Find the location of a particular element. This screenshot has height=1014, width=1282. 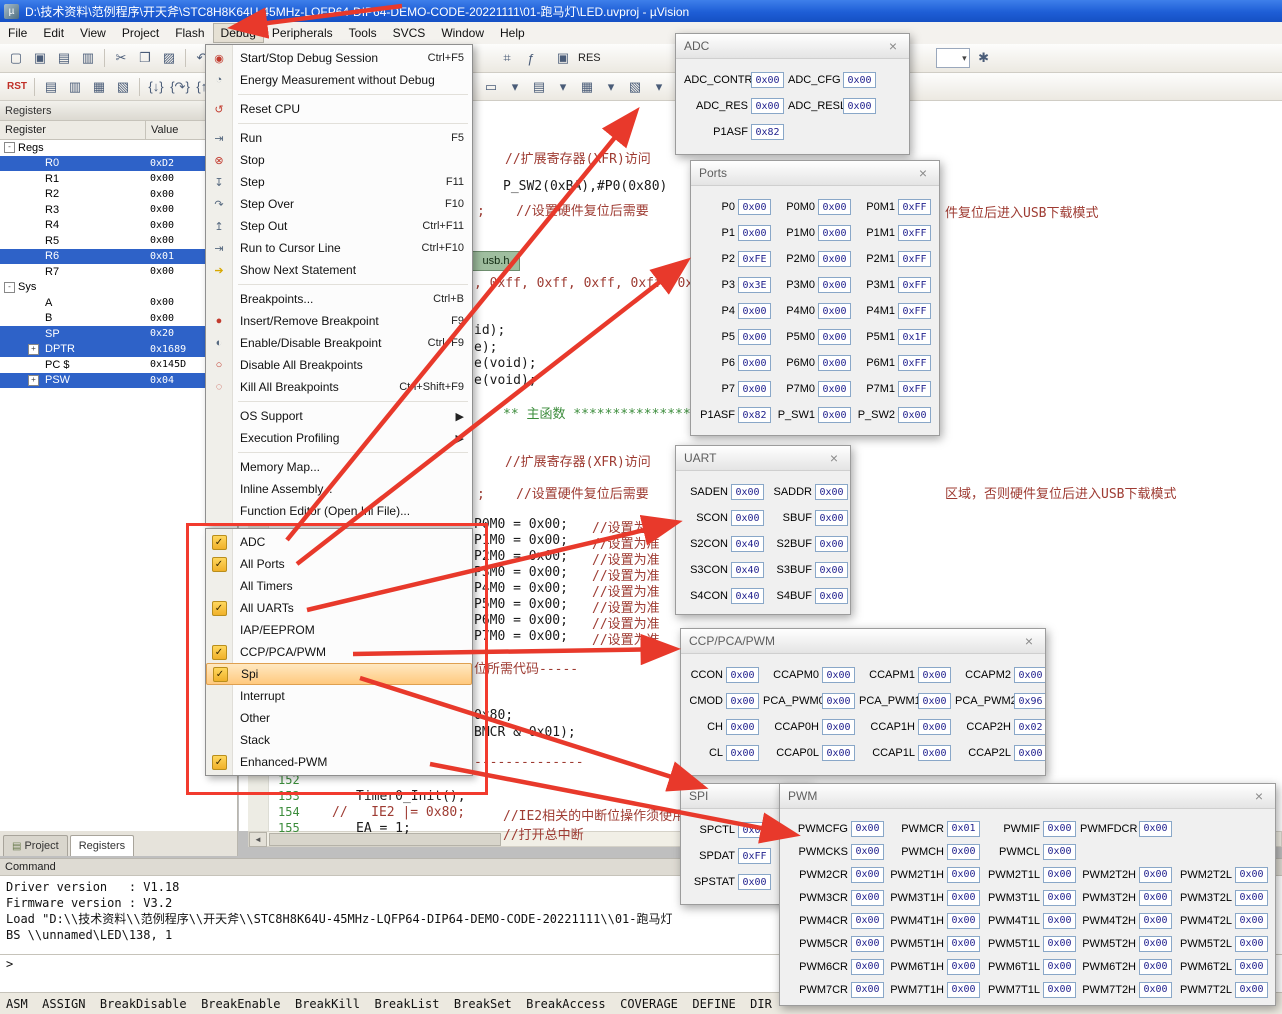

collapse-icon: - is located at coordinates (9, 287).